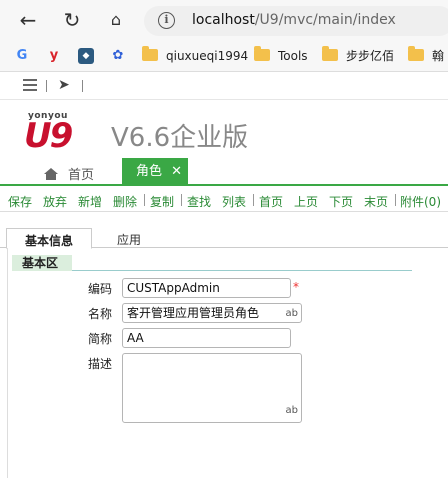  I want to click on bookmark-app-icon: ◆, so click(86, 56).